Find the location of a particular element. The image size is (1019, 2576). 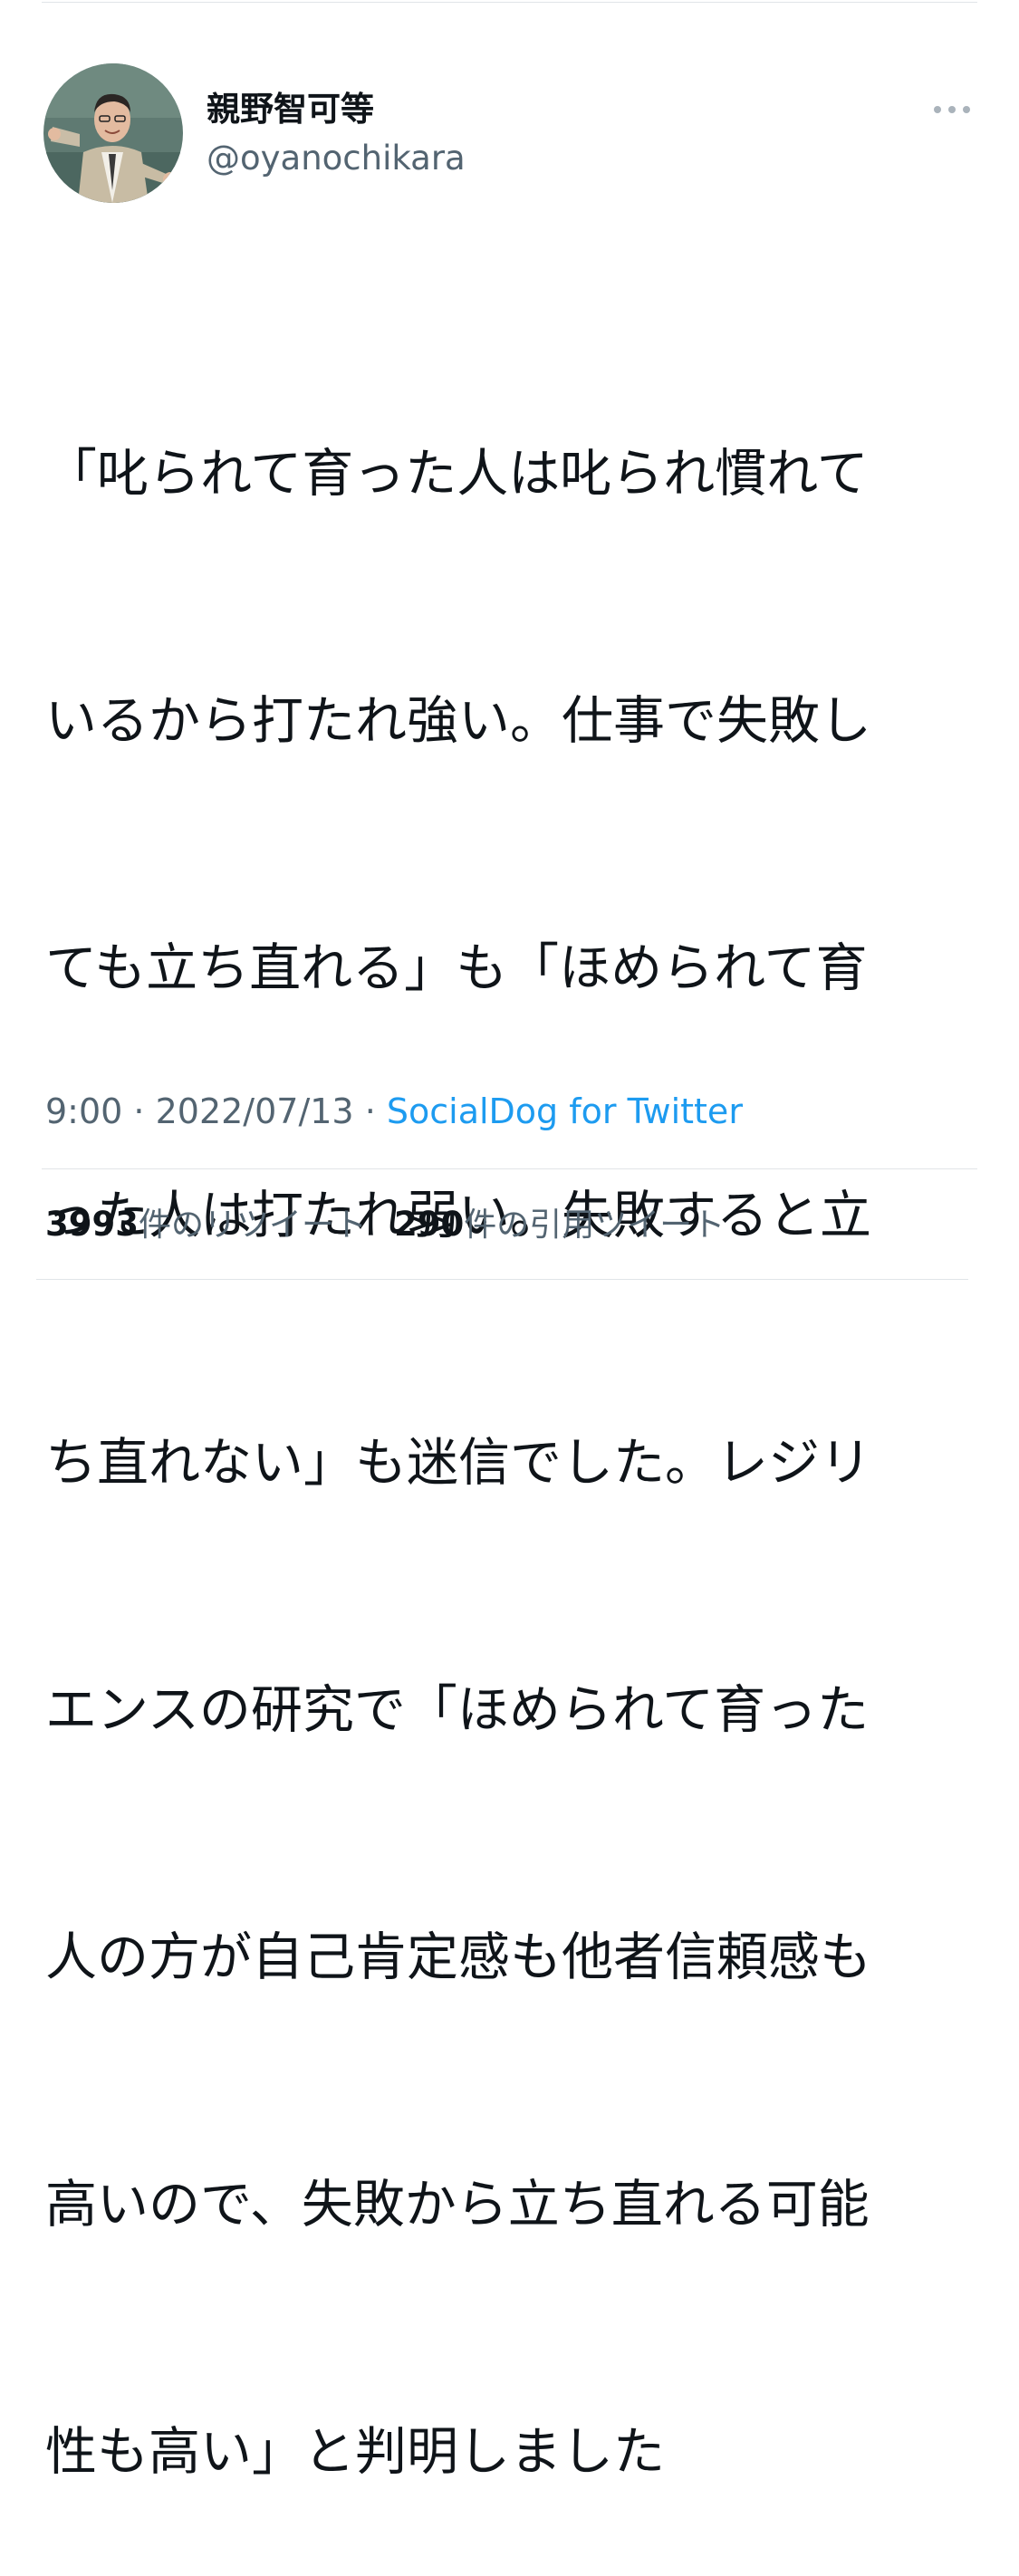

tweet-text-line: エンスの研究で「ほめられて育った is located at coordinates (457, 1710).